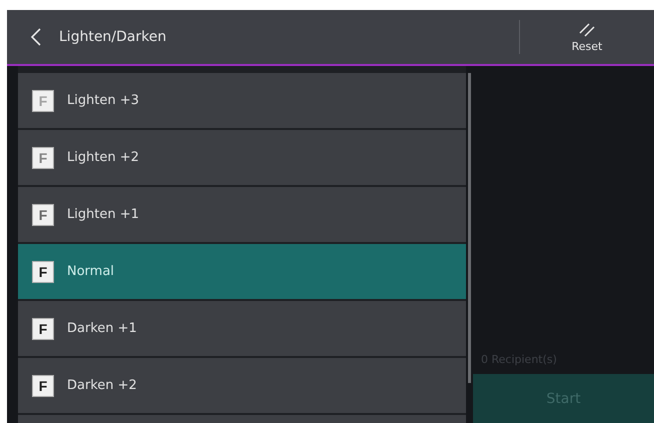  Describe the element at coordinates (242, 328) in the screenshot. I see `option-item: F Darken +1` at that location.